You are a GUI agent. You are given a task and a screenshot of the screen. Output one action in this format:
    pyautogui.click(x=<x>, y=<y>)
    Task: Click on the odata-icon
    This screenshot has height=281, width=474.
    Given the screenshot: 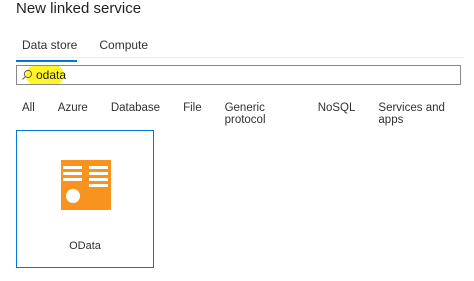 What is the action you would take?
    pyautogui.click(x=86, y=185)
    